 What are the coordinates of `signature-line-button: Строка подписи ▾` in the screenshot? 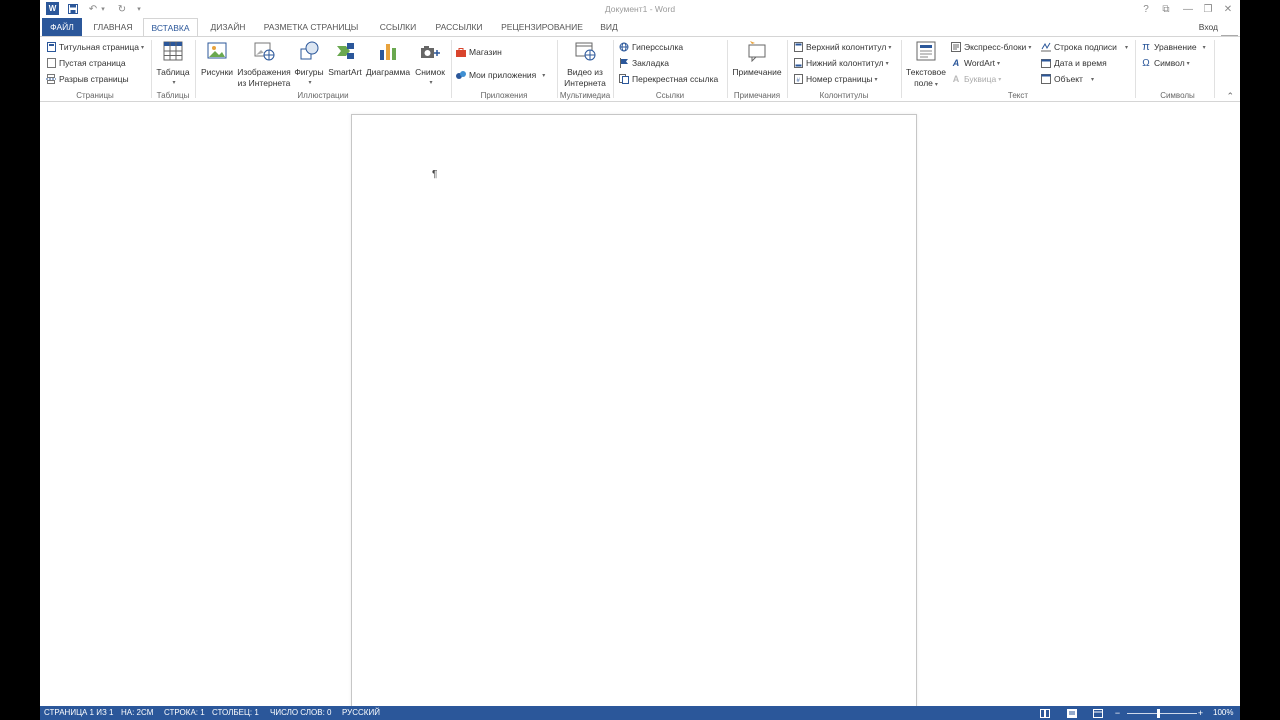 It's located at (1084, 47).